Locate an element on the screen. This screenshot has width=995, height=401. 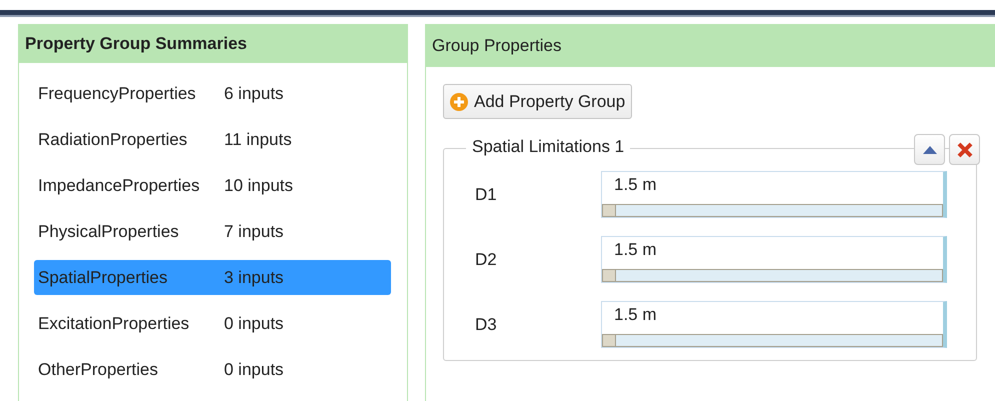
field-label: D3 is located at coordinates (486, 324).